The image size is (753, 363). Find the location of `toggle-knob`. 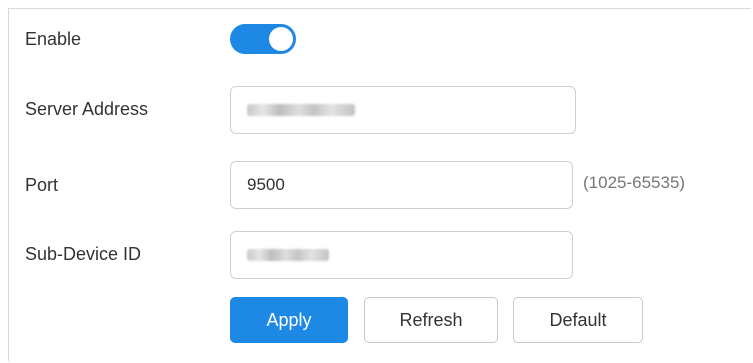

toggle-knob is located at coordinates (281, 39).